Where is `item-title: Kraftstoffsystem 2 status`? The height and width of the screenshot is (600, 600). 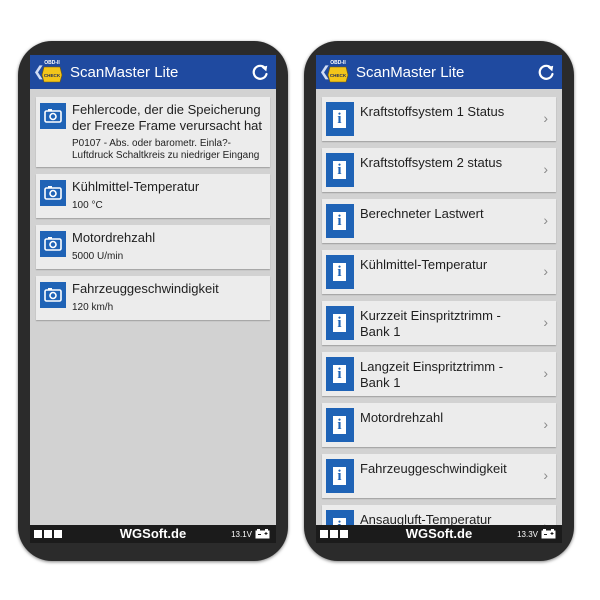
item-title: Kraftstoffsystem 2 status is located at coordinates (431, 162).